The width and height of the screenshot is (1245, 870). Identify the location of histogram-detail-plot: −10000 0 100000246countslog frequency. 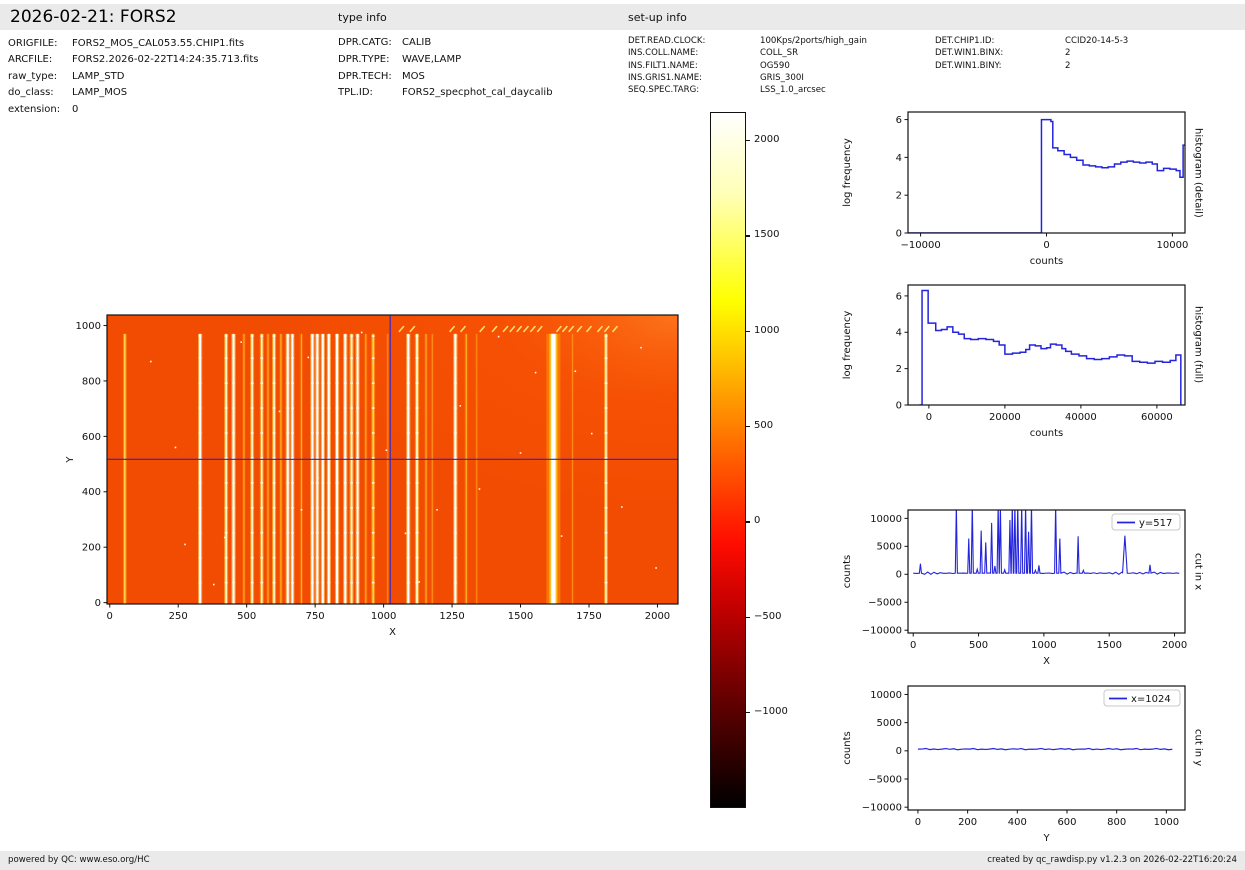
(1015, 189).